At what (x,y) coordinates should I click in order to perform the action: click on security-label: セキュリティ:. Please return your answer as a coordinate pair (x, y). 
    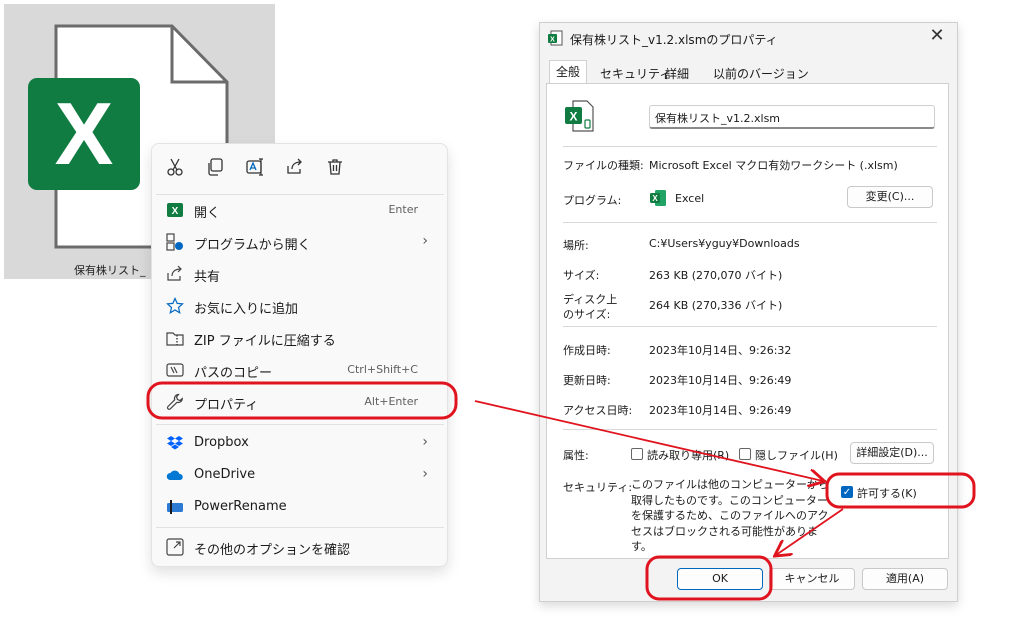
    Looking at the image, I should click on (598, 487).